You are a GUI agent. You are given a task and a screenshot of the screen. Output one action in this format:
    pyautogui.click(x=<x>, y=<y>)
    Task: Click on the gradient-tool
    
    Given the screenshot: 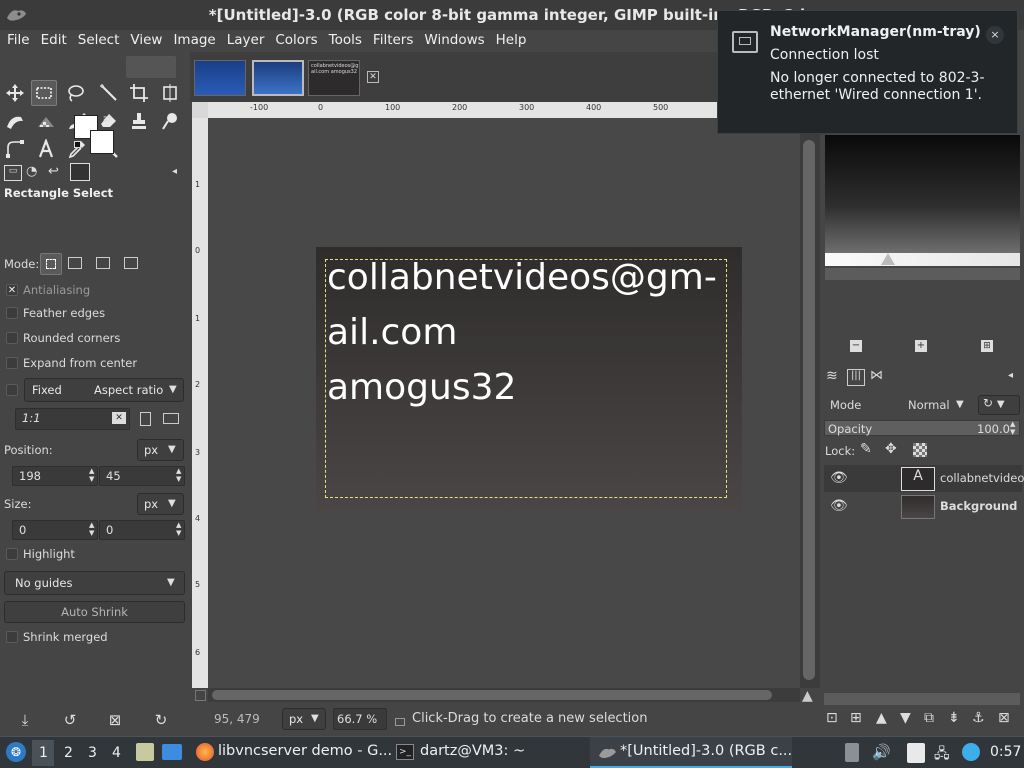 What is the action you would take?
    pyautogui.click(x=46, y=121)
    